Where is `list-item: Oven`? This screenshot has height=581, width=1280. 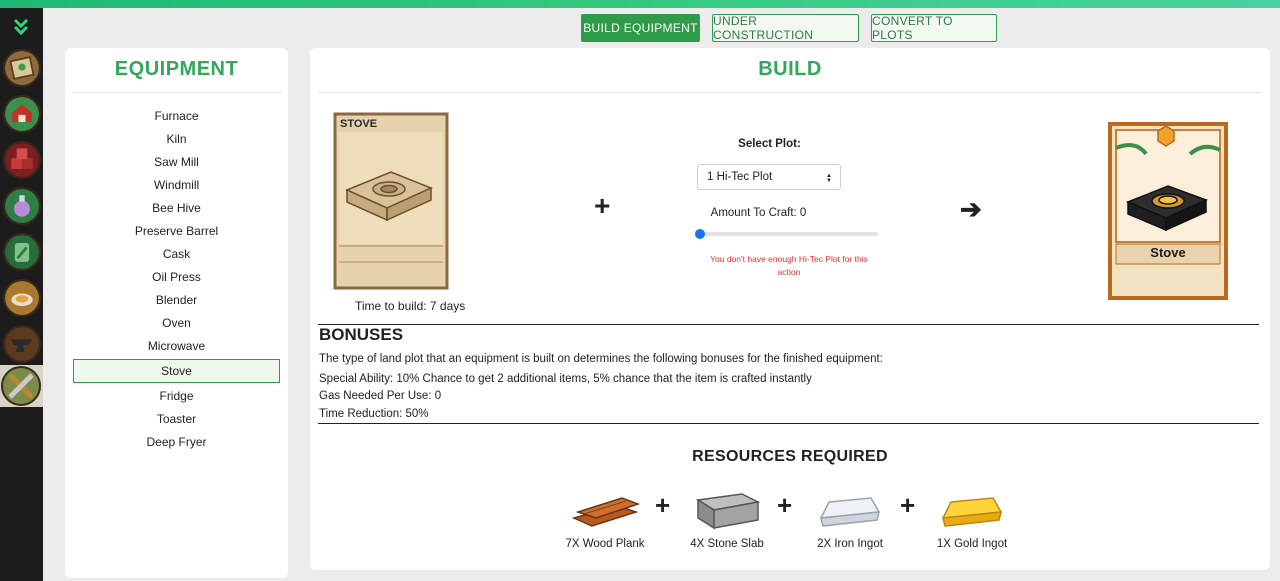 list-item: Oven is located at coordinates (176, 323).